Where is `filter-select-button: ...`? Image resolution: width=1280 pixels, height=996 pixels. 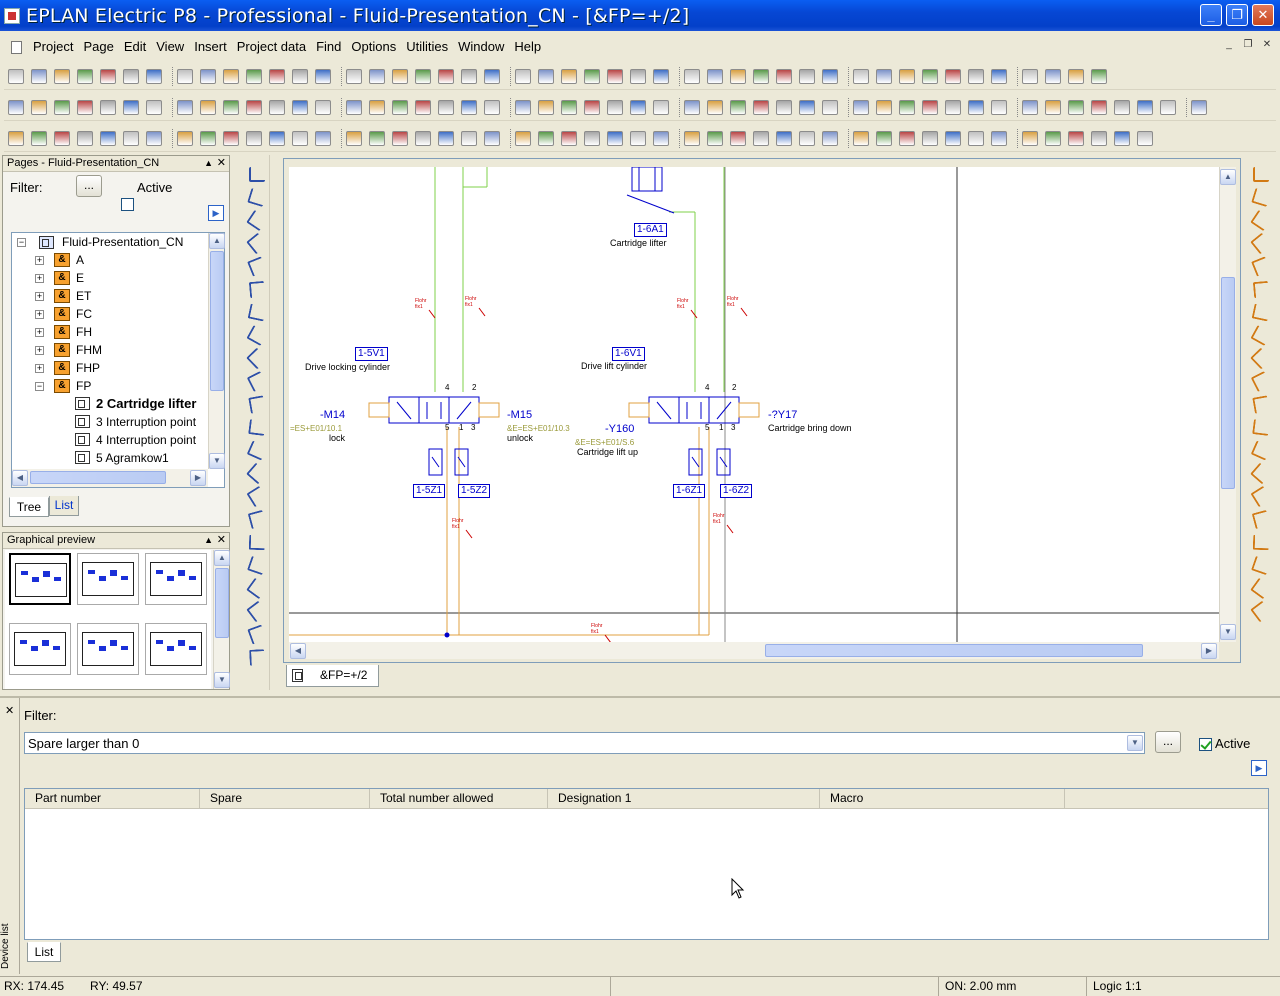 filter-select-button: ... is located at coordinates (89, 186).